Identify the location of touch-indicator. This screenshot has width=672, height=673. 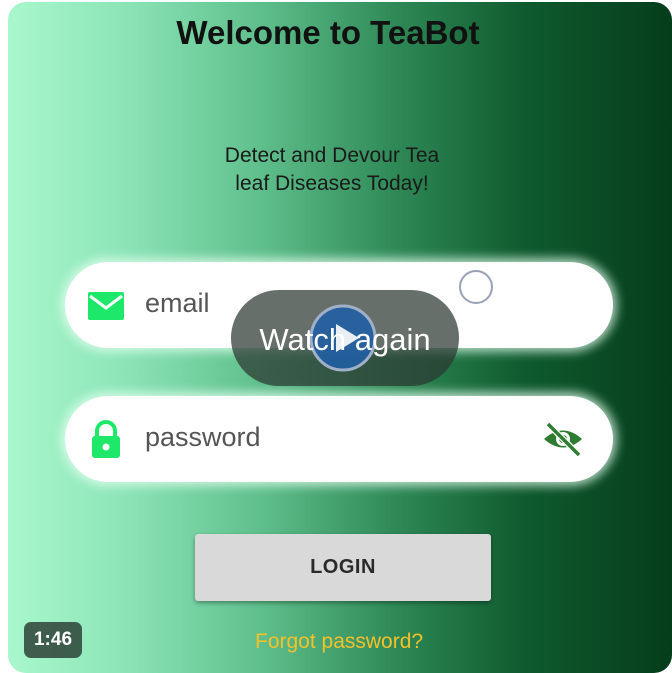
(476, 287).